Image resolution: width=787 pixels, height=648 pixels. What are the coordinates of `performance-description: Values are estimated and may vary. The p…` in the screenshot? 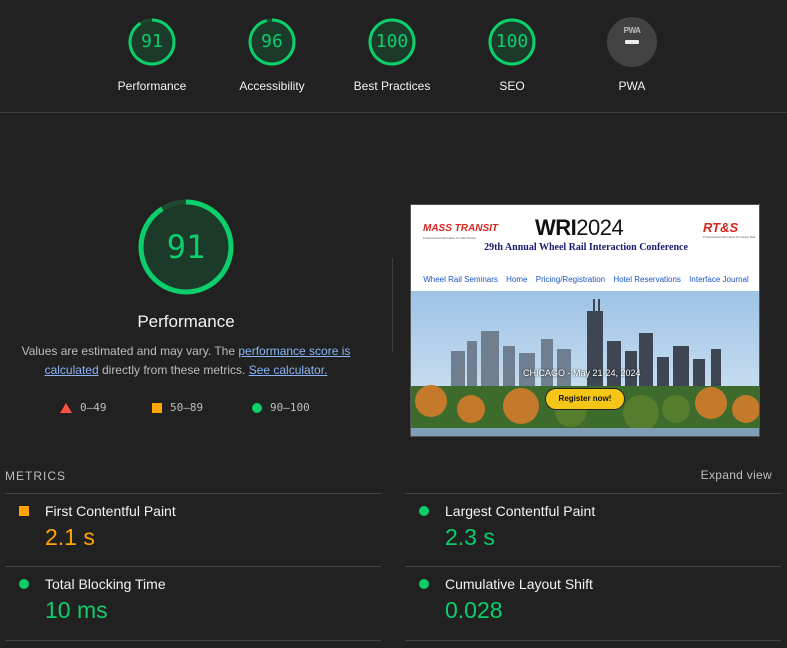 It's located at (186, 361).